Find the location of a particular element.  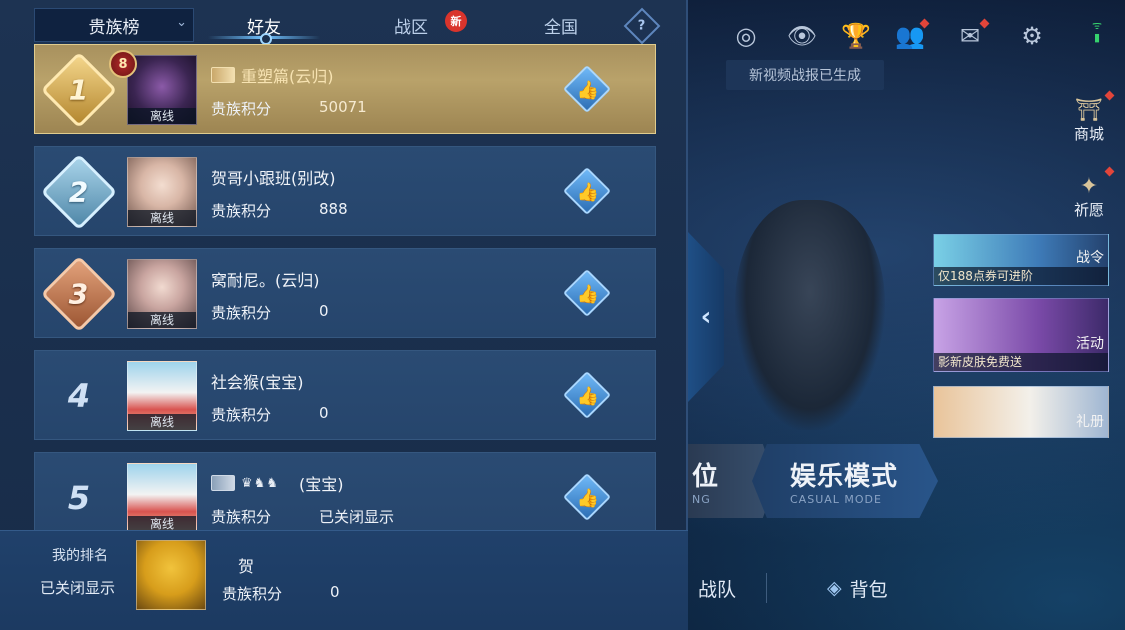

score-value: 50071 is located at coordinates (343, 107).